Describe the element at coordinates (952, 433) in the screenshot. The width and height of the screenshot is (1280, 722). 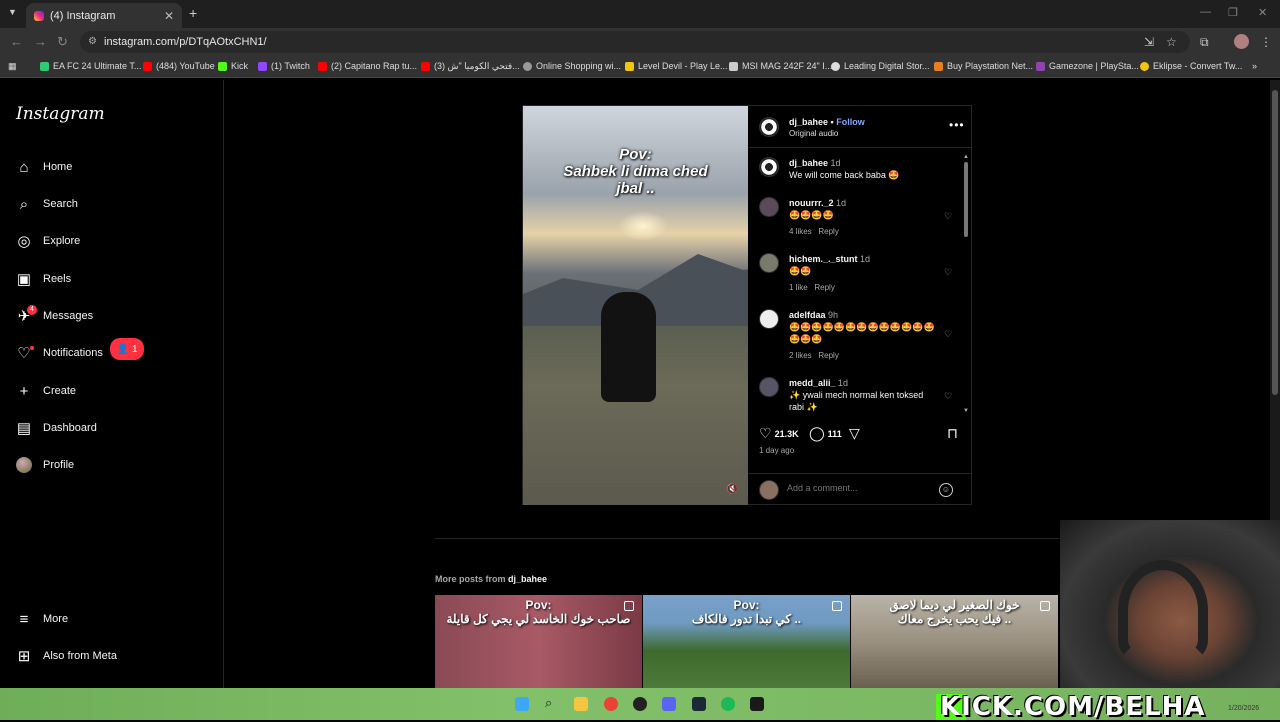
I see `save-button: ⊓` at that location.